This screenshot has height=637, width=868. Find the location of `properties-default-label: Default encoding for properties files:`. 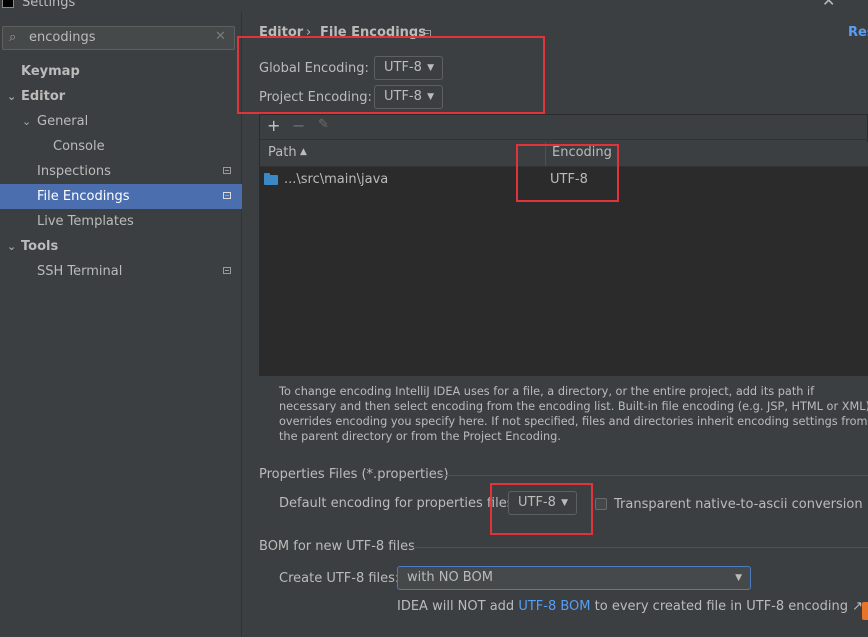

properties-default-label: Default encoding for properties files: is located at coordinates (398, 503).